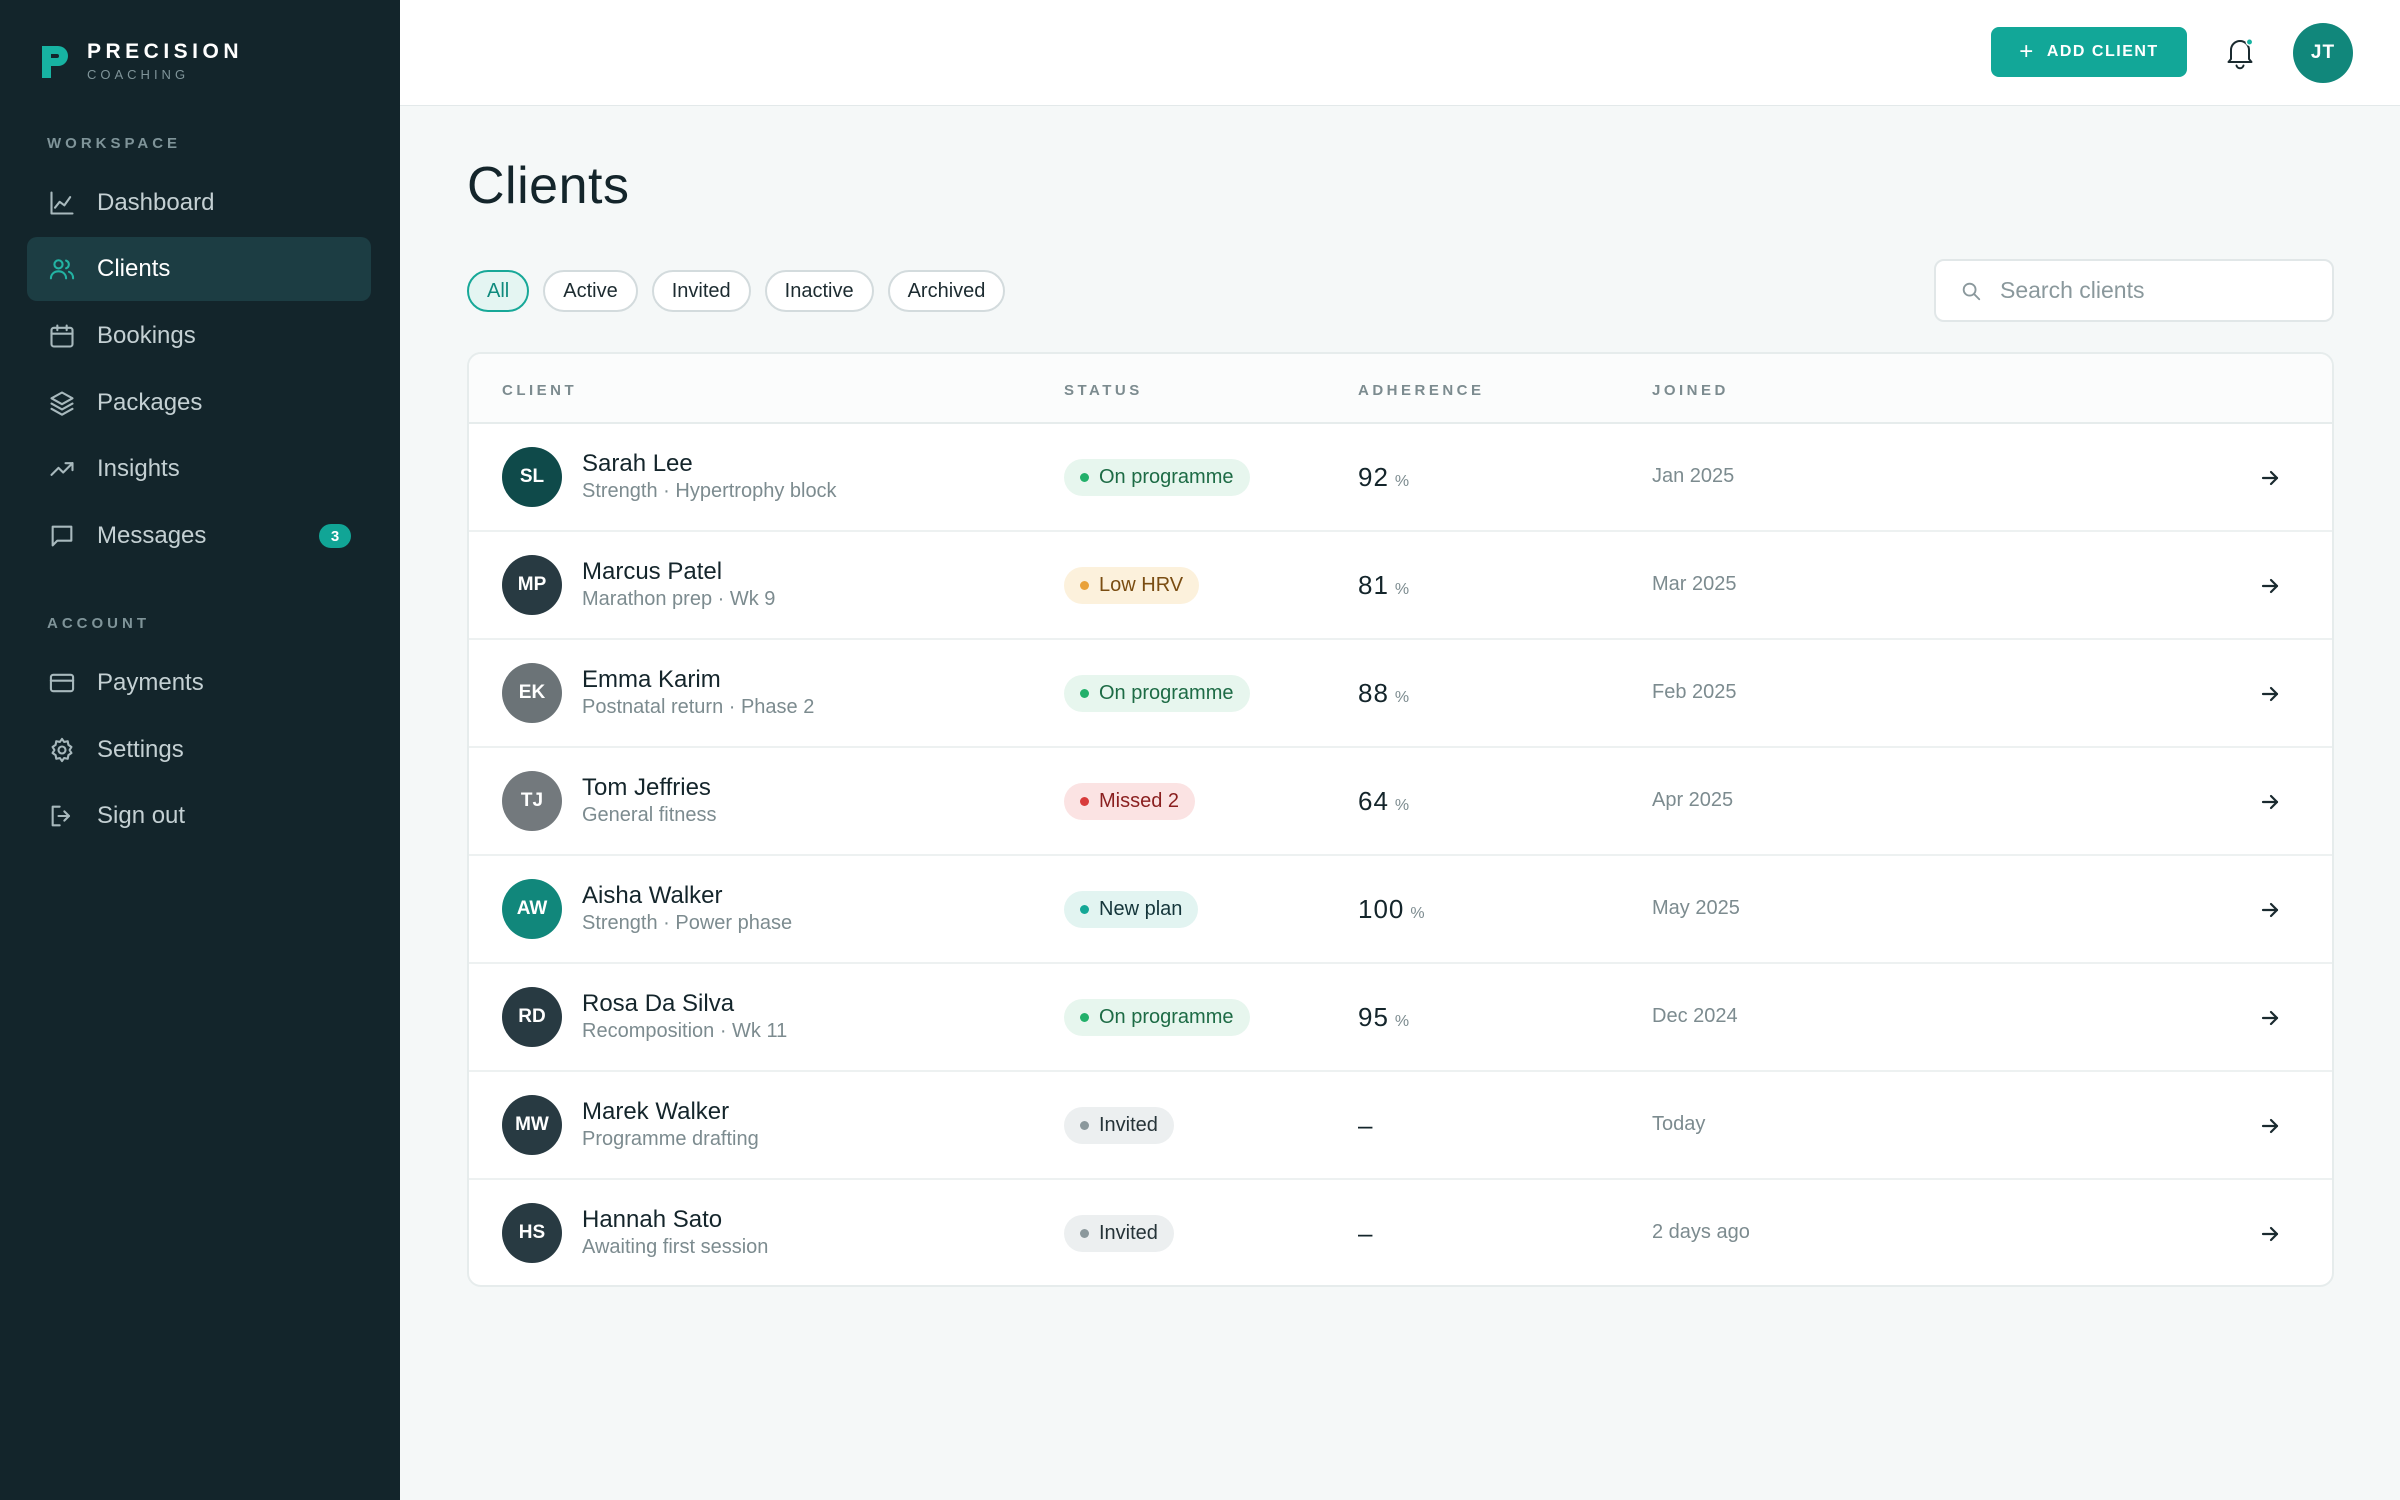  Describe the element at coordinates (62, 403) in the screenshot. I see `layers-icon` at that location.